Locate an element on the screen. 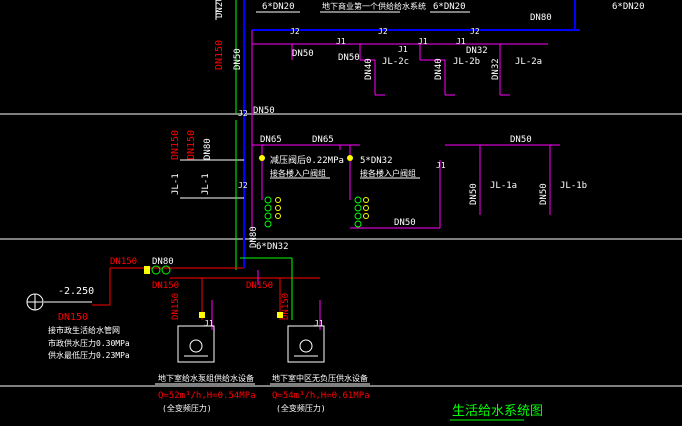  pump2-spec: Q=54m³/h,H=0.61MPa is located at coordinates (321, 396).